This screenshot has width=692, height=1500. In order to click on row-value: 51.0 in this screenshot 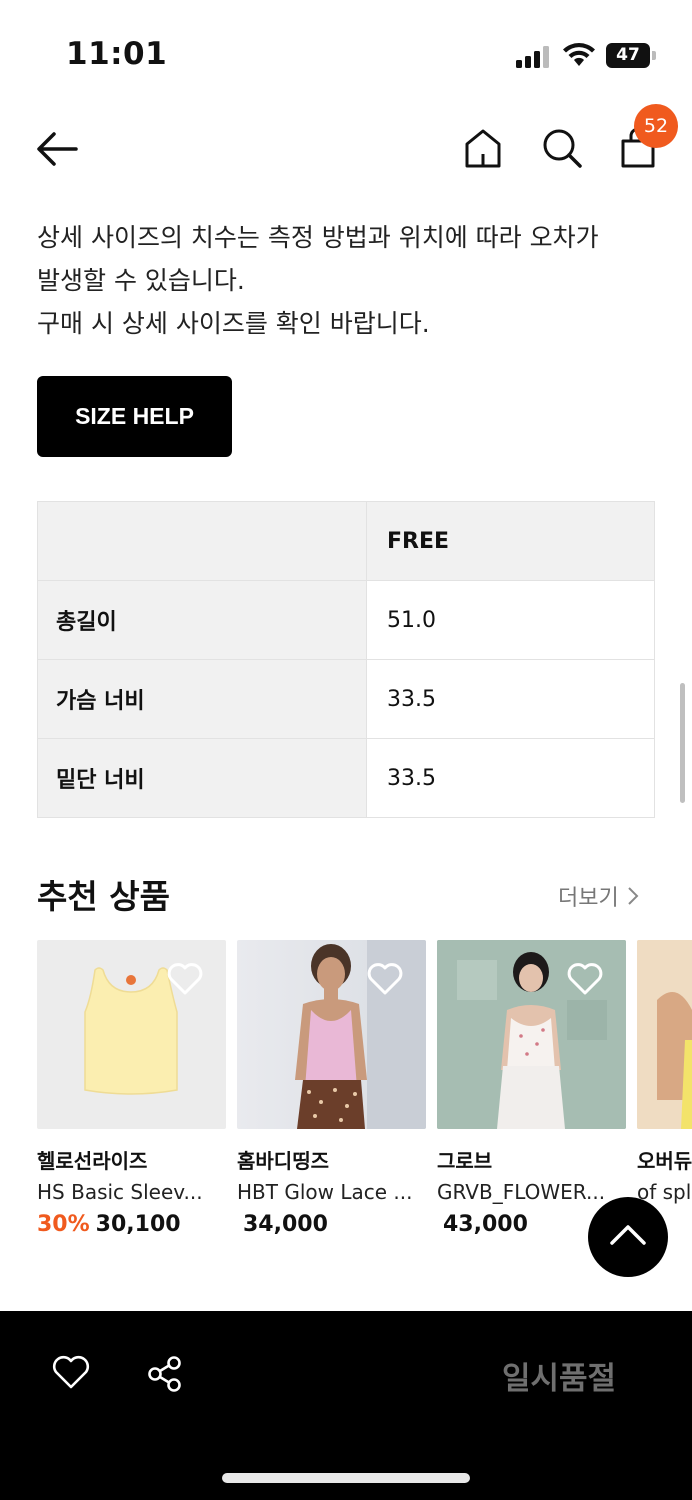, I will do `click(510, 620)`.